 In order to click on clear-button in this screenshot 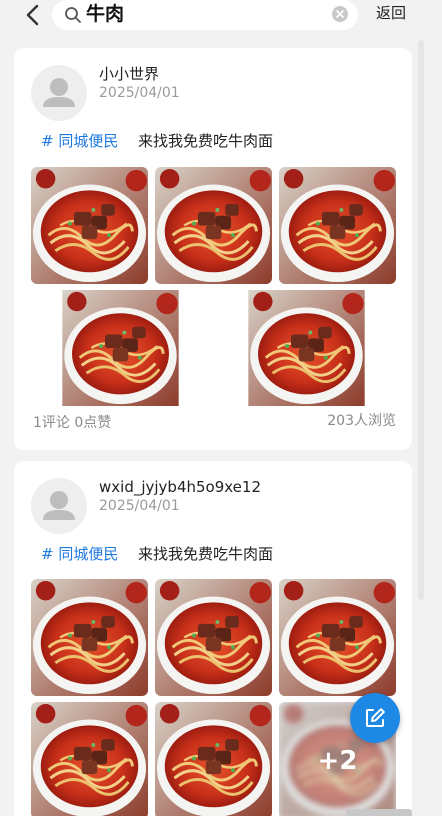, I will do `click(340, 14)`.